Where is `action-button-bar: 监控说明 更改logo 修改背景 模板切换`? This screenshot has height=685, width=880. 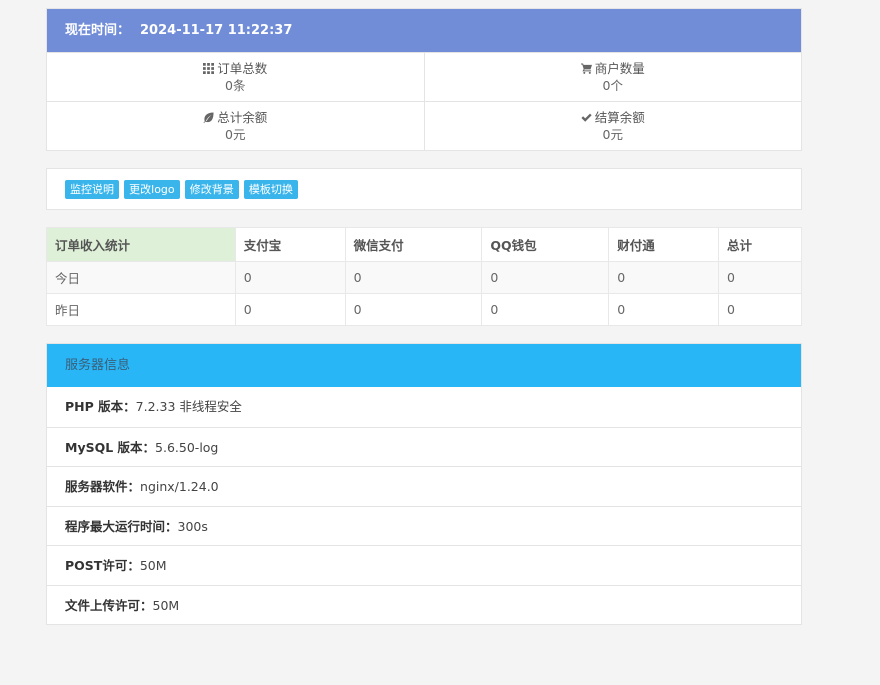
action-button-bar: 监控说明 更改logo 修改背景 模板切换 is located at coordinates (424, 189).